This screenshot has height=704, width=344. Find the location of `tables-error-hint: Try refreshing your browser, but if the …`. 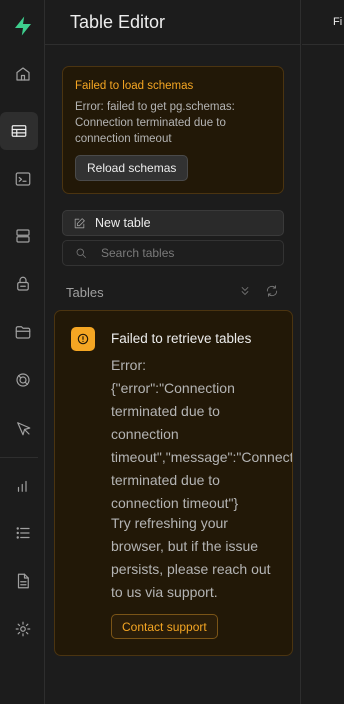

tables-error-hint: Try refreshing your browser, but if the … is located at coordinates (191, 557).